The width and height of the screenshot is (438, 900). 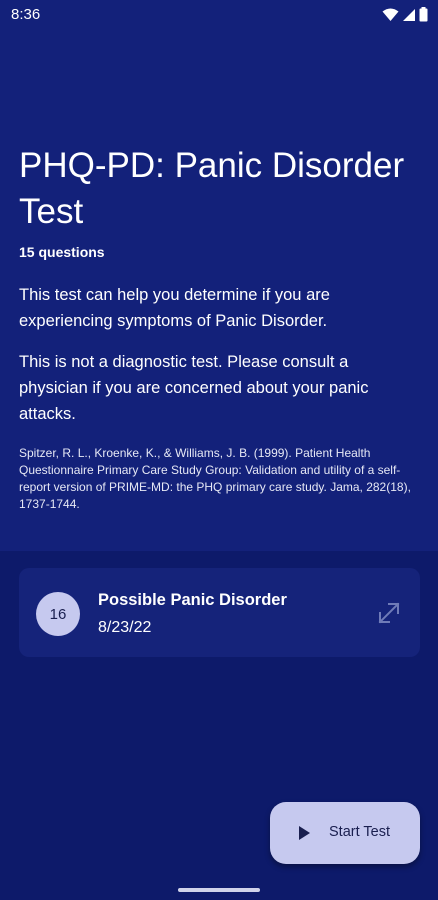 I want to click on status-icons, so click(x=405, y=14).